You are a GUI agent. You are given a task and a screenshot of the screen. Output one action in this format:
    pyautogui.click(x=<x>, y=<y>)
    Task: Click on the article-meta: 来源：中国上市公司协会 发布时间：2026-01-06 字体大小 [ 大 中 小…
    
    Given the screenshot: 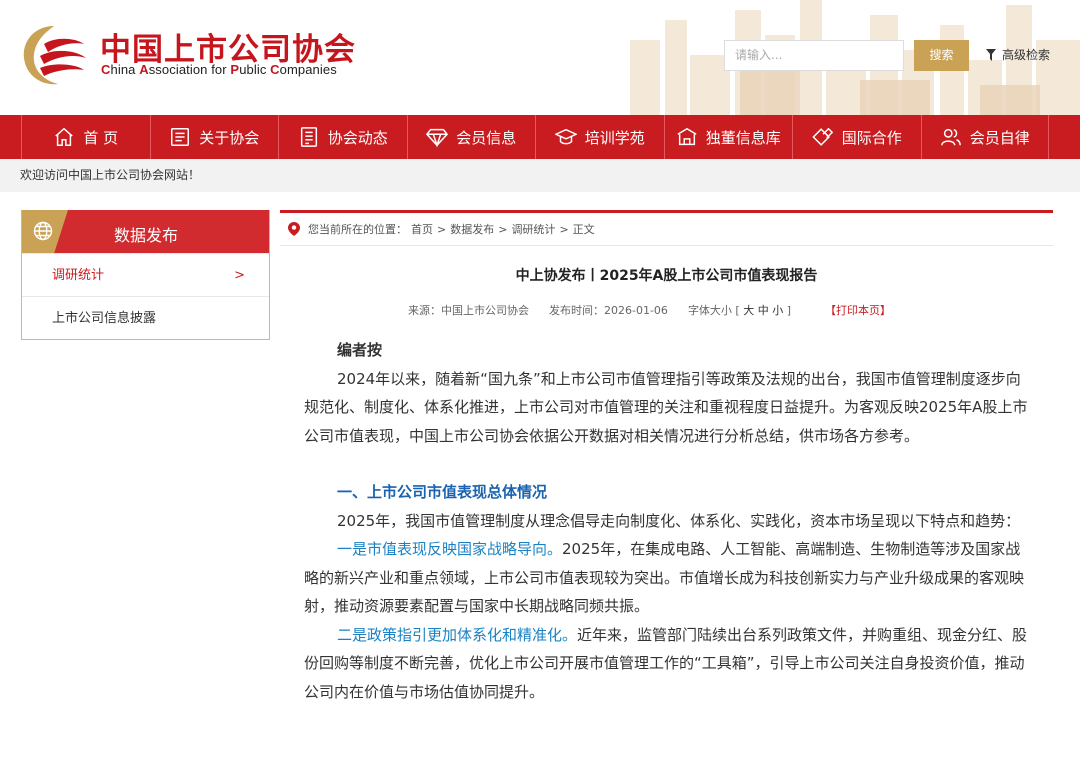 What is the action you would take?
    pyautogui.click(x=649, y=310)
    